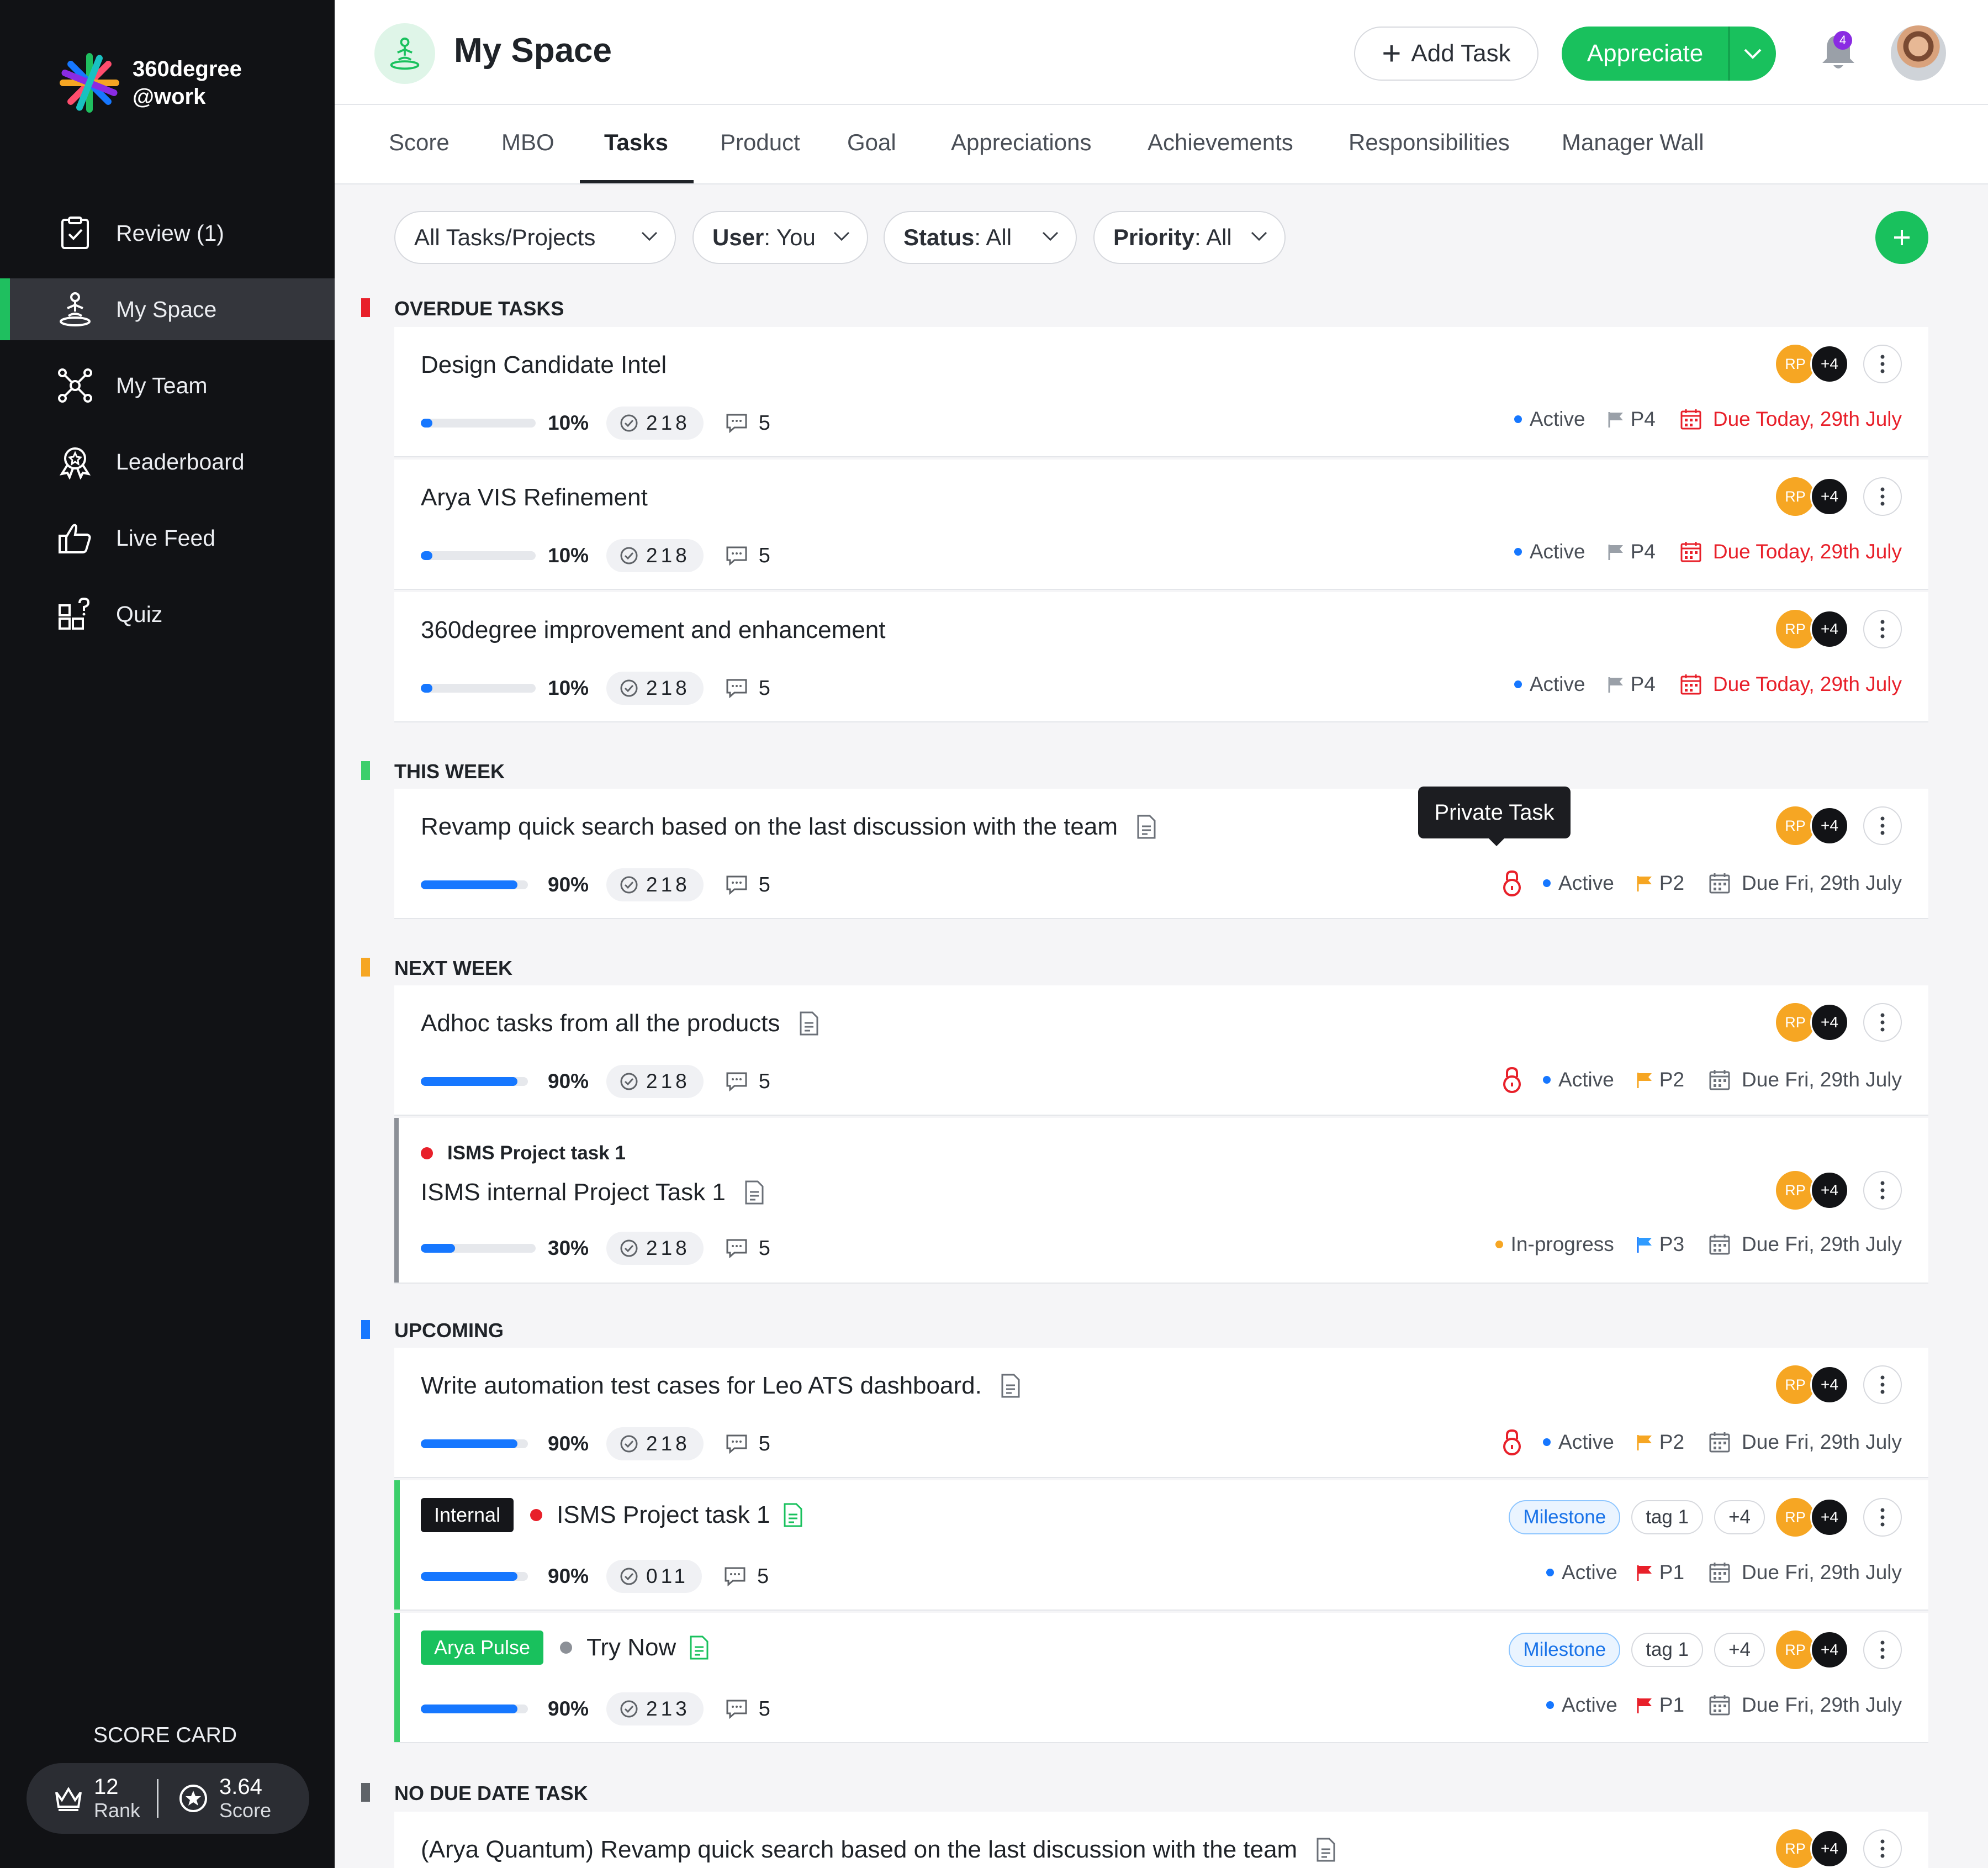 The height and width of the screenshot is (1868, 1988). Describe the element at coordinates (1633, 142) in the screenshot. I see `tab-manager-wall: Manager Wall` at that location.